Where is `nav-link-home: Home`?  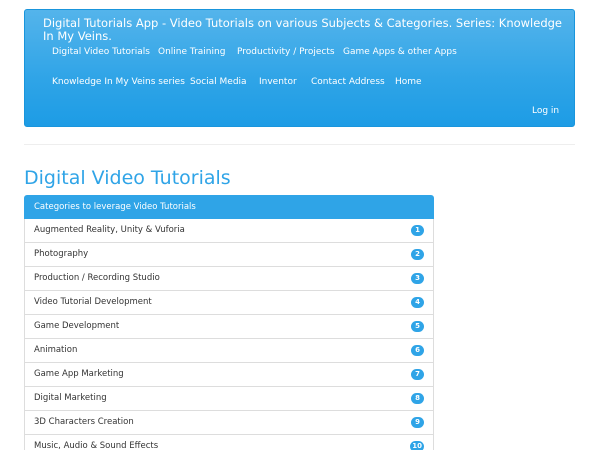
nav-link-home: Home is located at coordinates (408, 82).